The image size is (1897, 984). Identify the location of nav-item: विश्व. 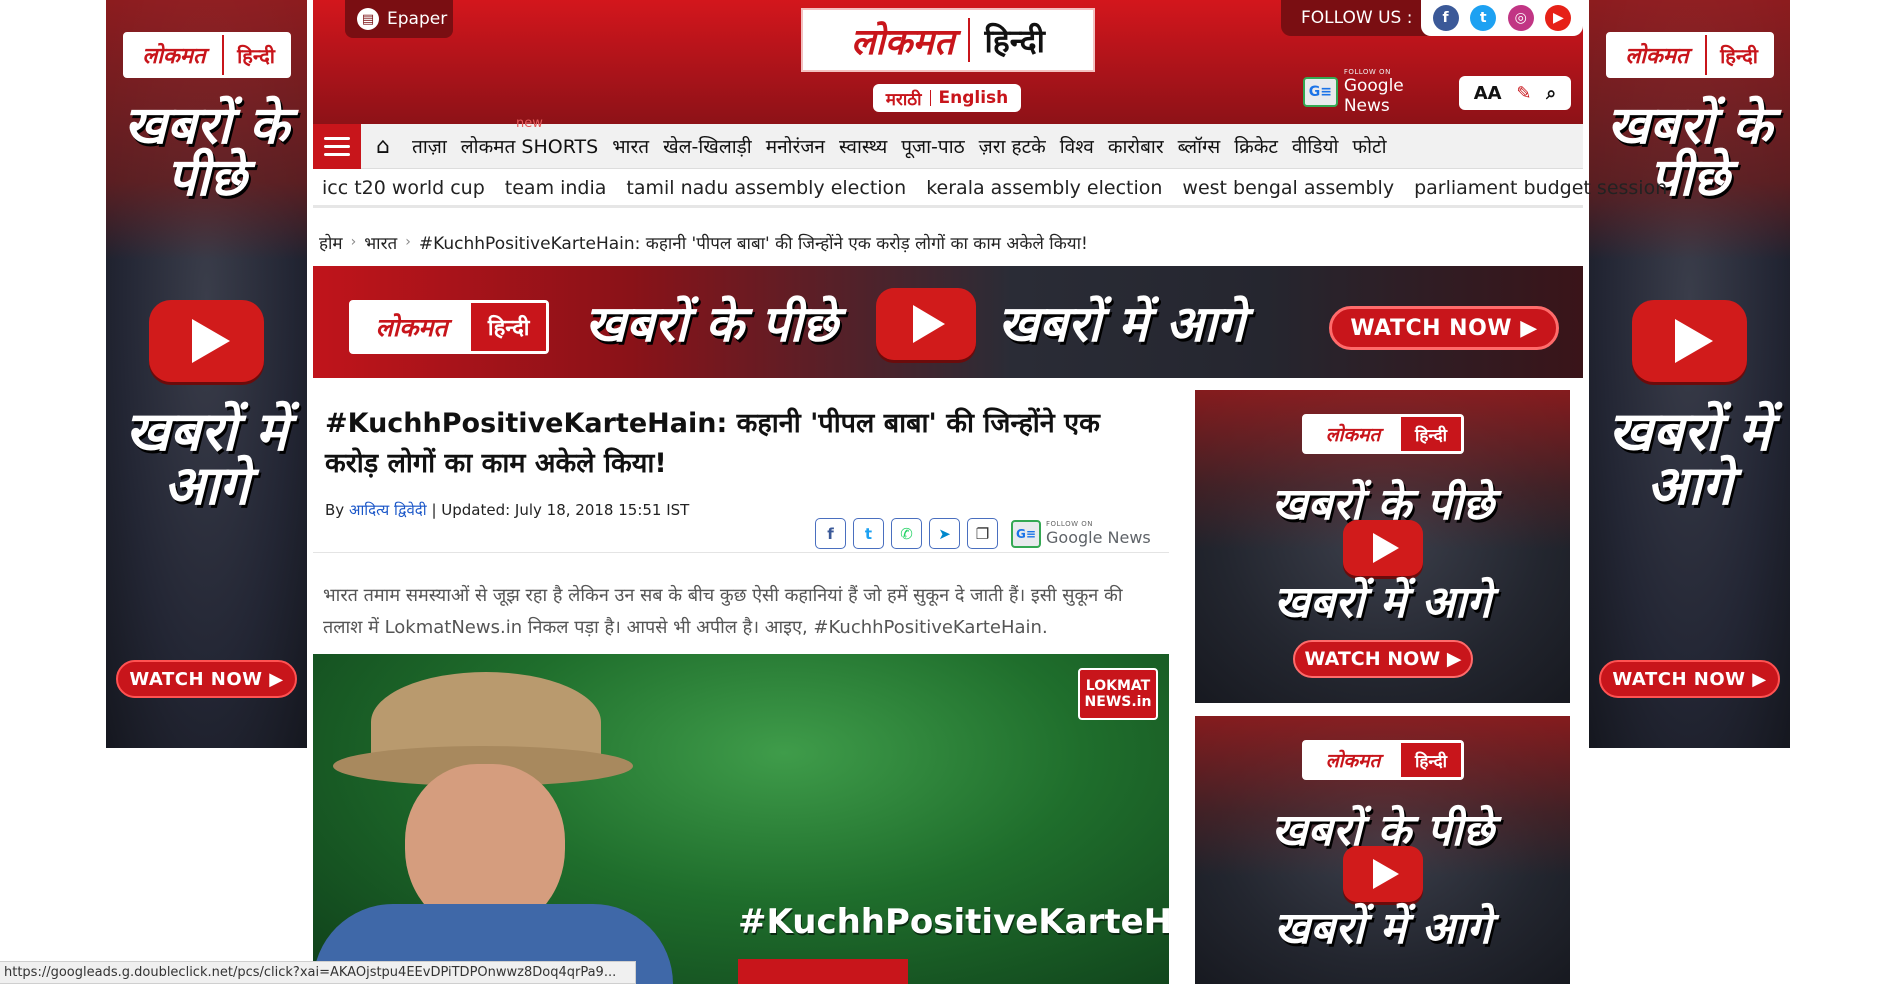
(1077, 146).